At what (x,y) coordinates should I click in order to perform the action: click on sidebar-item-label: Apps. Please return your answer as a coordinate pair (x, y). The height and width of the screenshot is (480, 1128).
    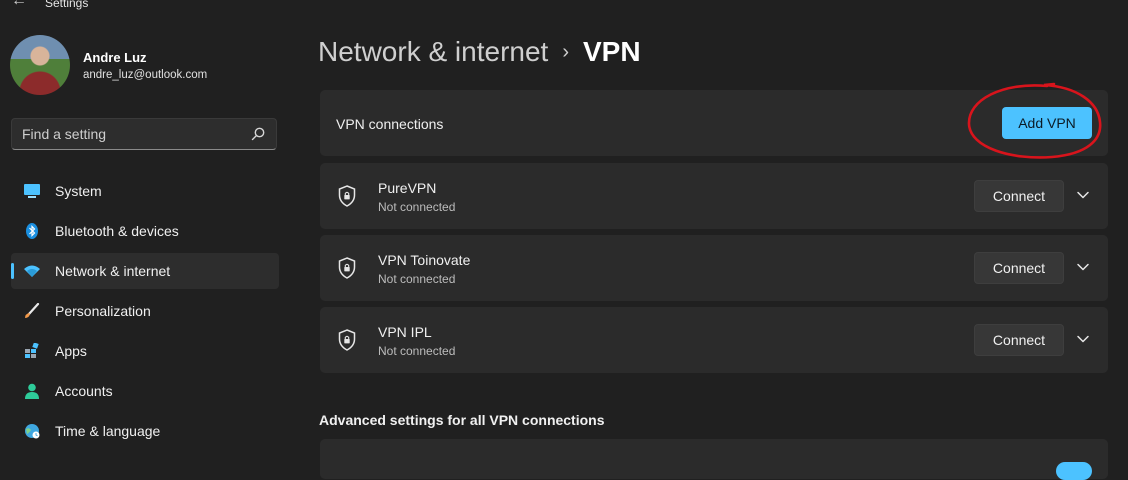
    Looking at the image, I should click on (71, 351).